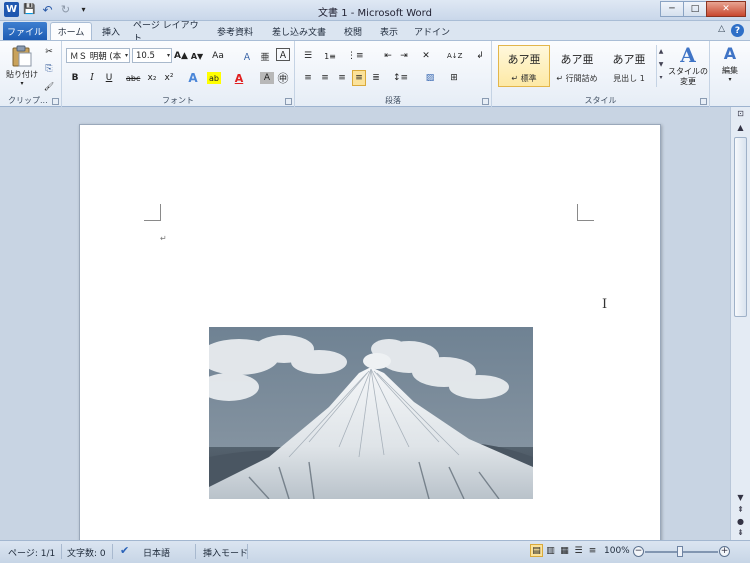  I want to click on web-layout-icon: ▦, so click(564, 550).